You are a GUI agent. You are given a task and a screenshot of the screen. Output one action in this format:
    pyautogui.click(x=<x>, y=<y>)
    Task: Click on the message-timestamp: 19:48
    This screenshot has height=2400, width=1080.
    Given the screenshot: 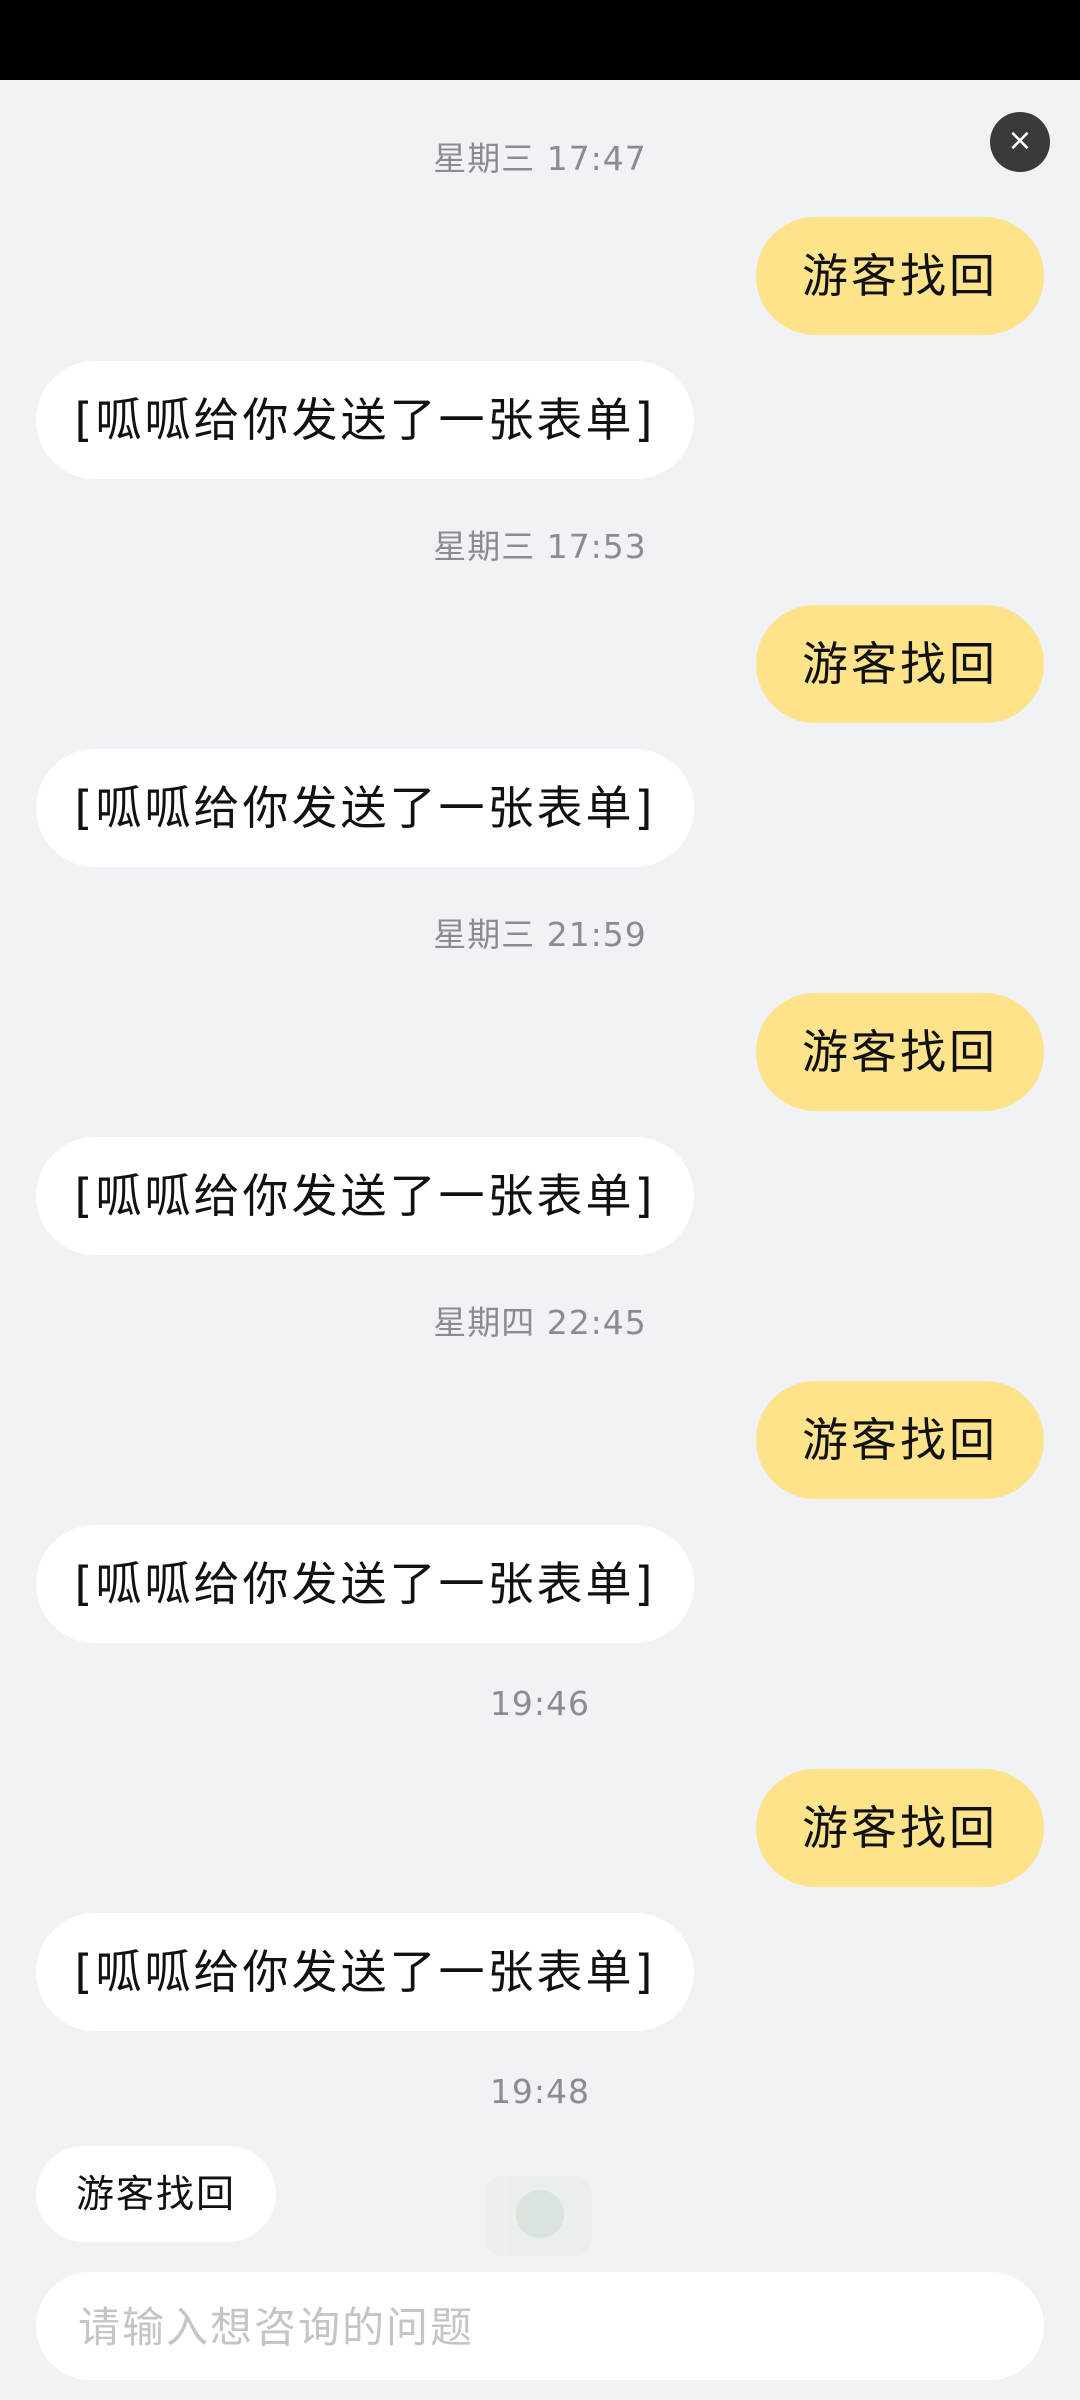 What is the action you would take?
    pyautogui.click(x=540, y=2091)
    